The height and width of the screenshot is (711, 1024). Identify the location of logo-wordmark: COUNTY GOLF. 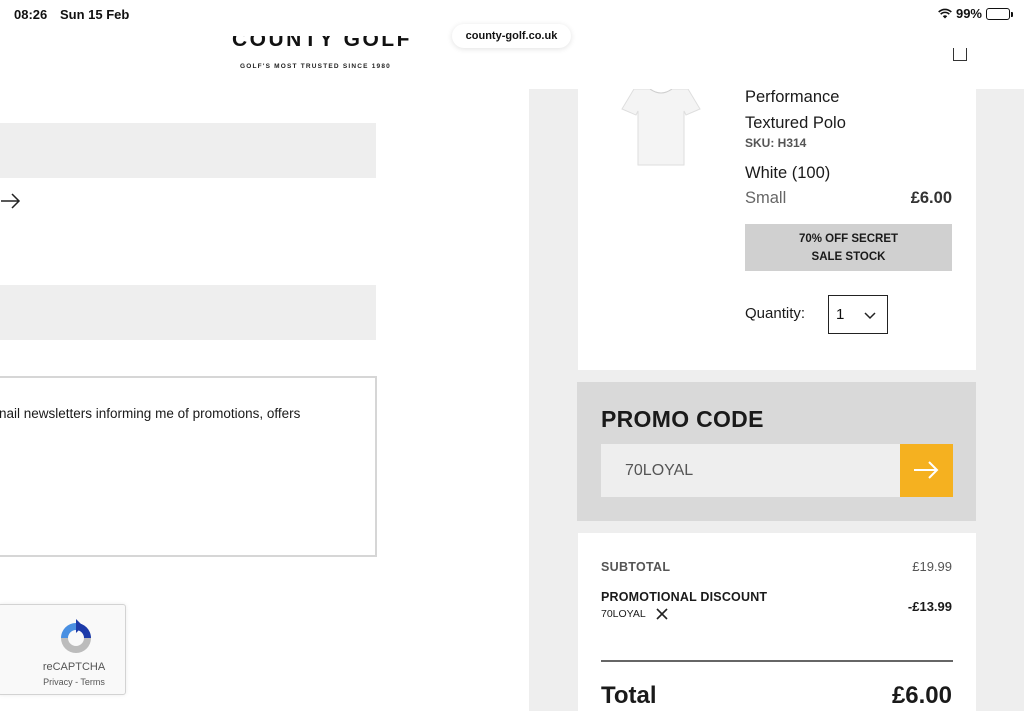
(322, 43).